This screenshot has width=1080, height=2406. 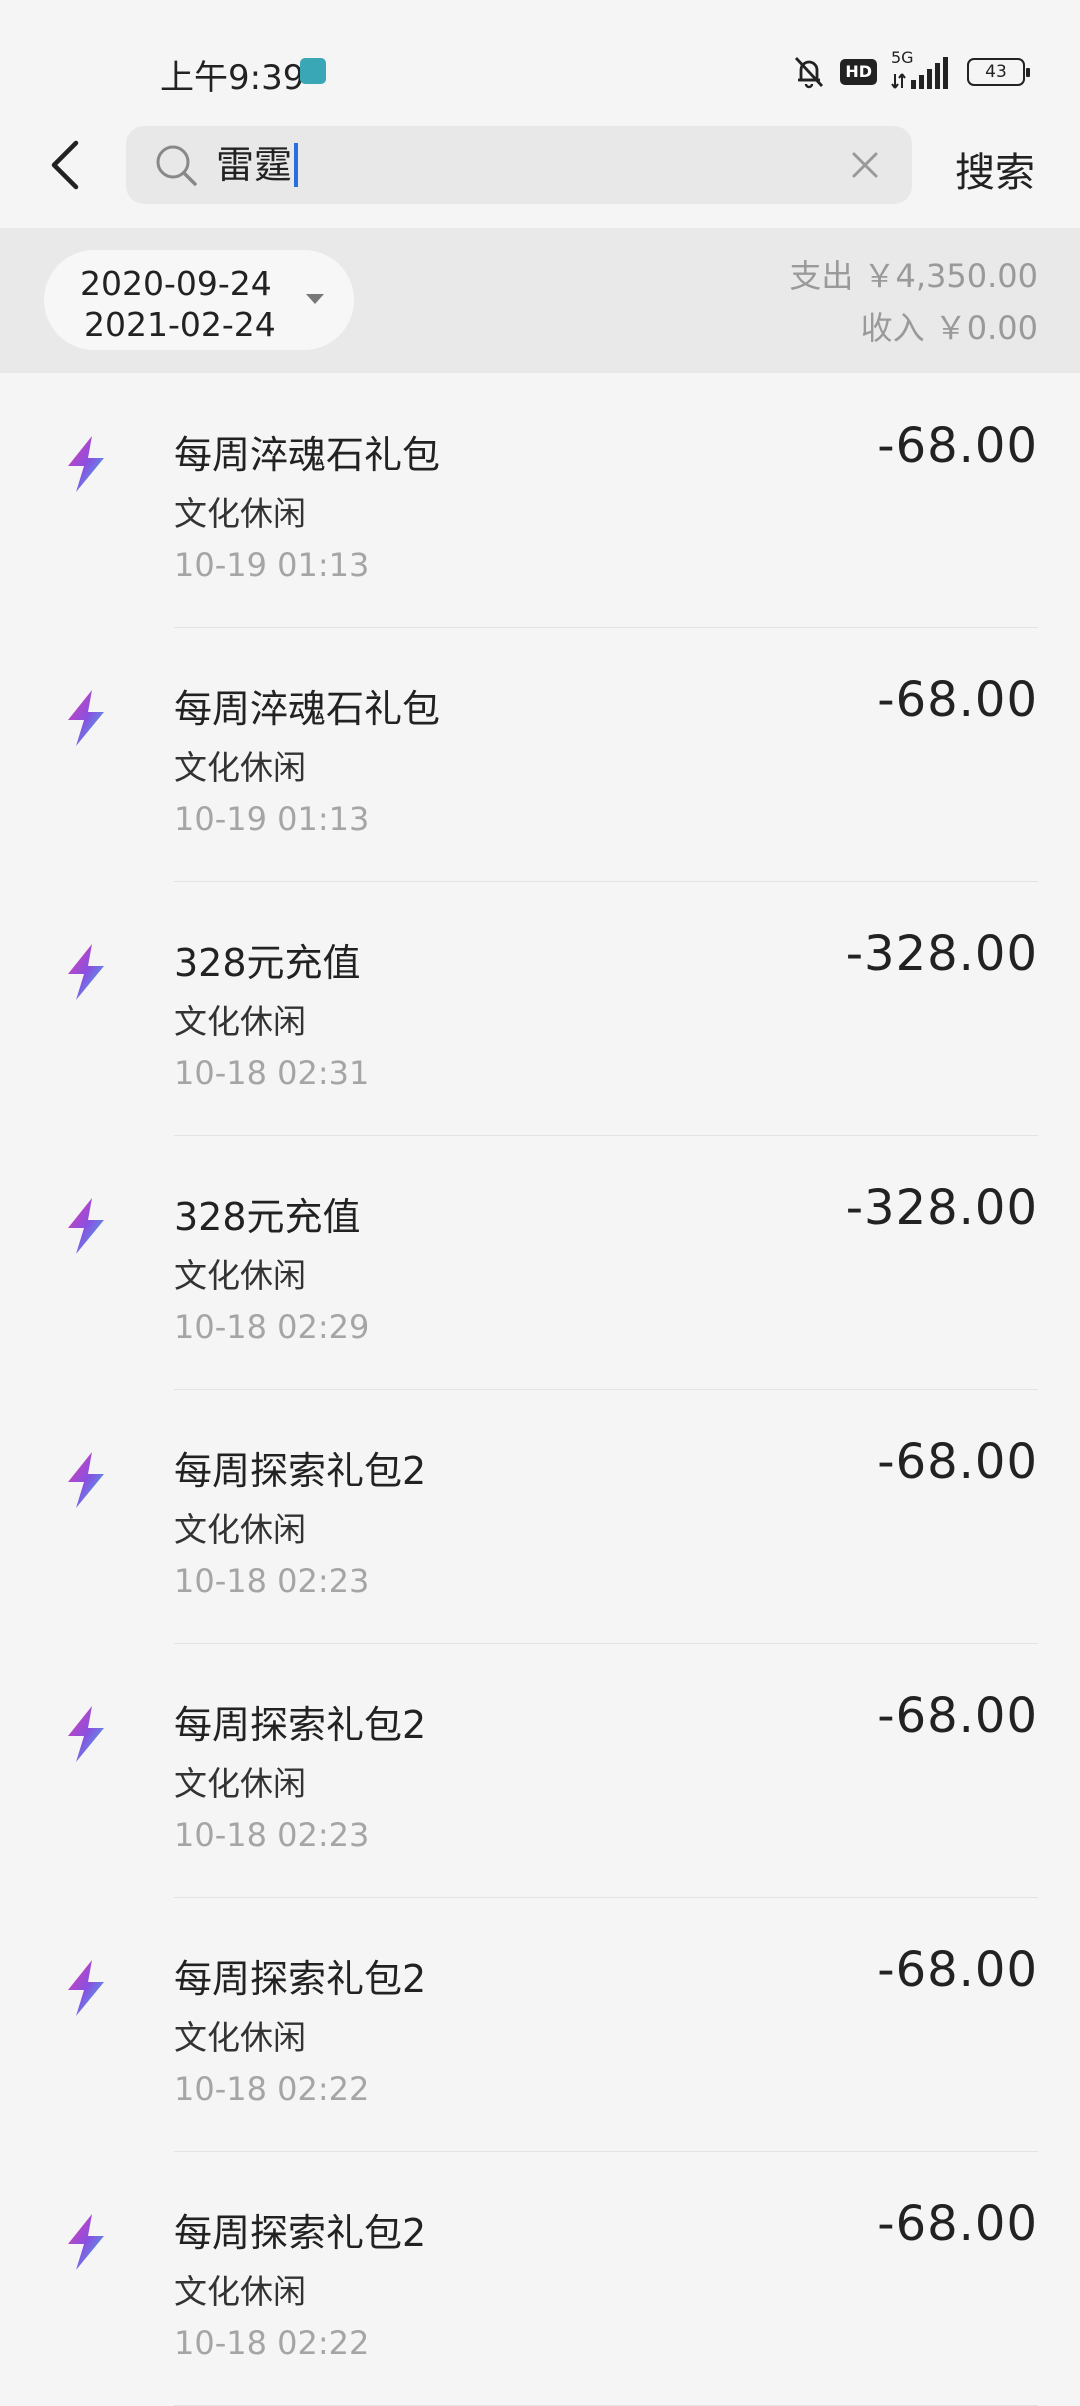 What do you see at coordinates (232, 78) in the screenshot?
I see `status-time: 上午9:39` at bounding box center [232, 78].